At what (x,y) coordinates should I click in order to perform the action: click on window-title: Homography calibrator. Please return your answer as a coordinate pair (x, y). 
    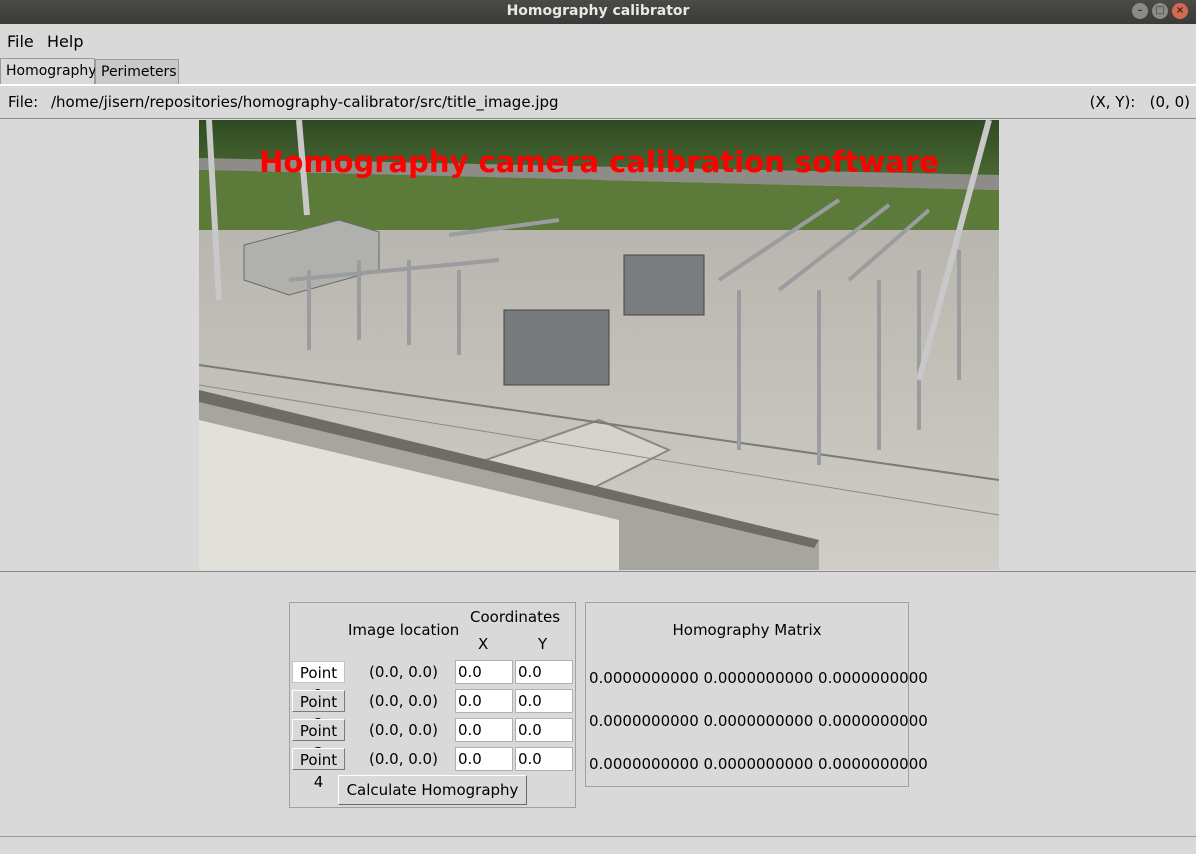
    Looking at the image, I should click on (598, 11).